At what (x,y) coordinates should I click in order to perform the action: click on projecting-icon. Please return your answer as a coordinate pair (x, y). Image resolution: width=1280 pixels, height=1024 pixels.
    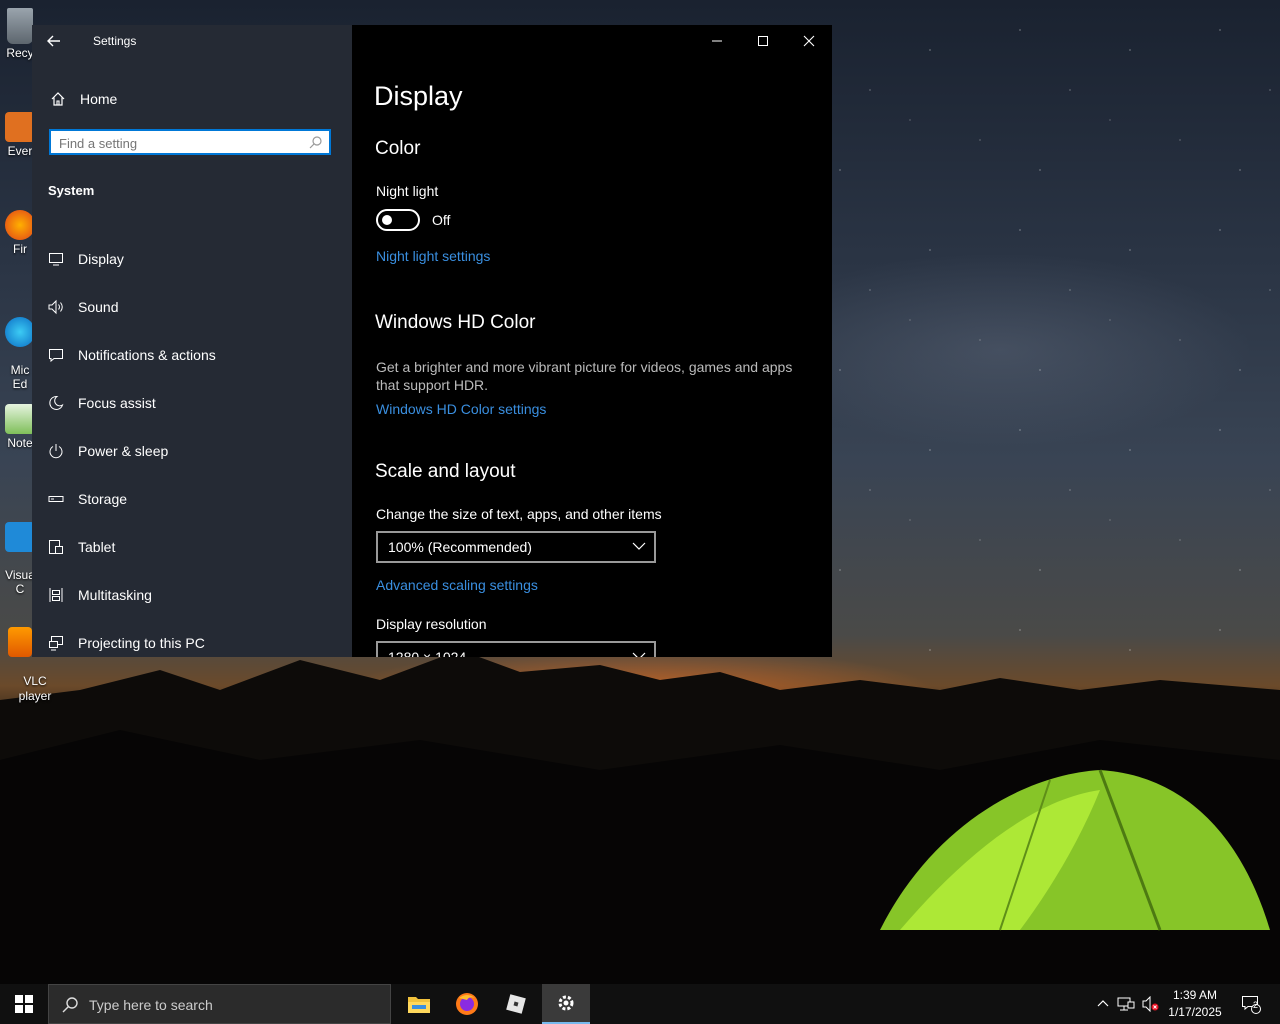
    Looking at the image, I should click on (56, 643).